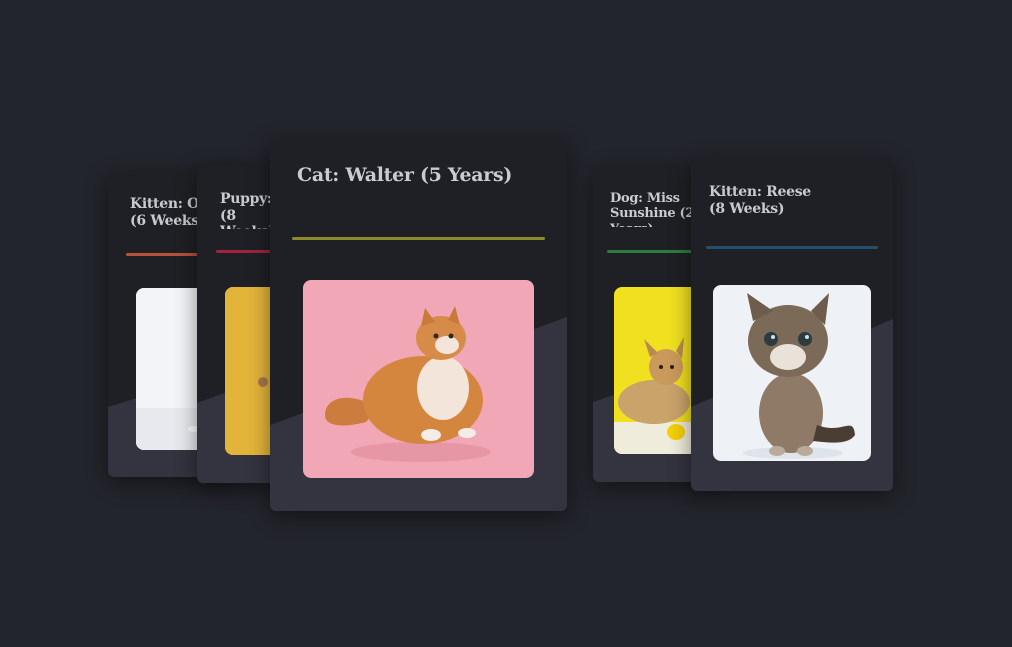 The height and width of the screenshot is (647, 1012). I want to click on card-title: Cat: Walter (5 Years), so click(405, 175).